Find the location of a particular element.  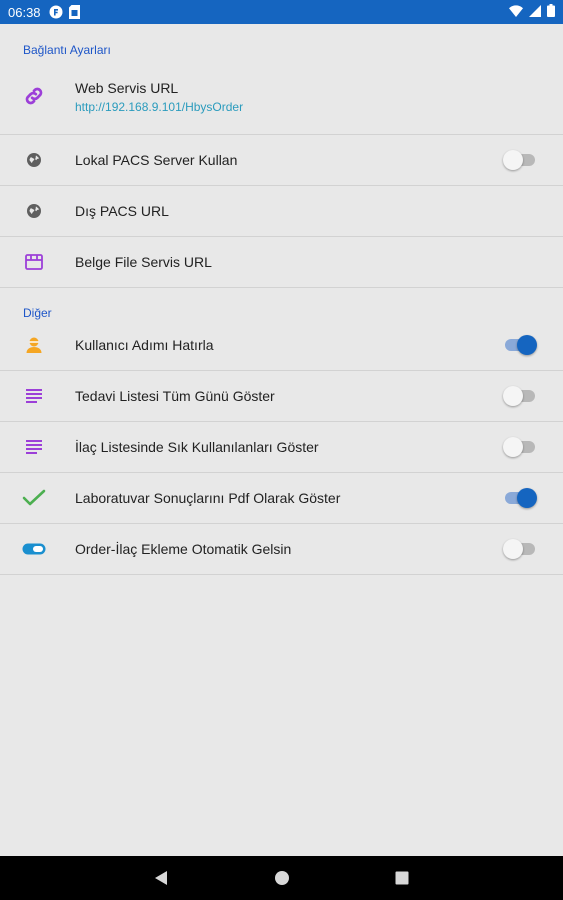

link-icon is located at coordinates (34, 96).